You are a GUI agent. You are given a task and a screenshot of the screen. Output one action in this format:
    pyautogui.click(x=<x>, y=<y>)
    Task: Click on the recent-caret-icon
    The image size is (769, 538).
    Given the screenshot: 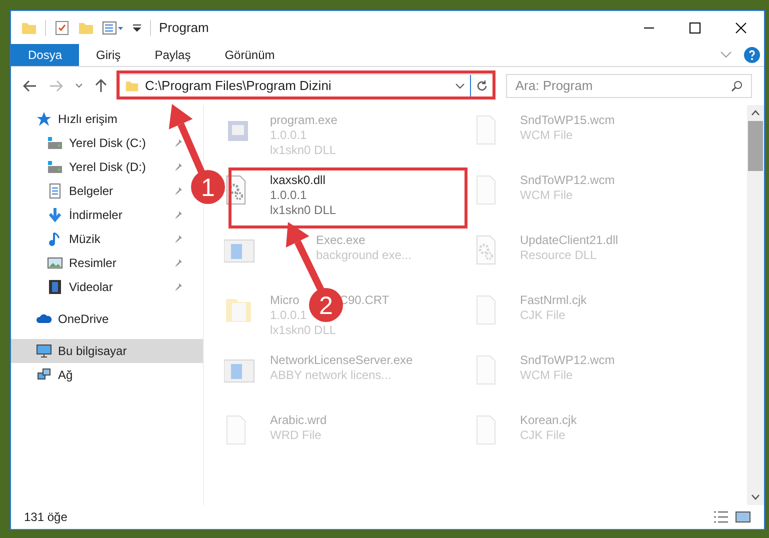 What is the action you would take?
    pyautogui.click(x=78, y=86)
    